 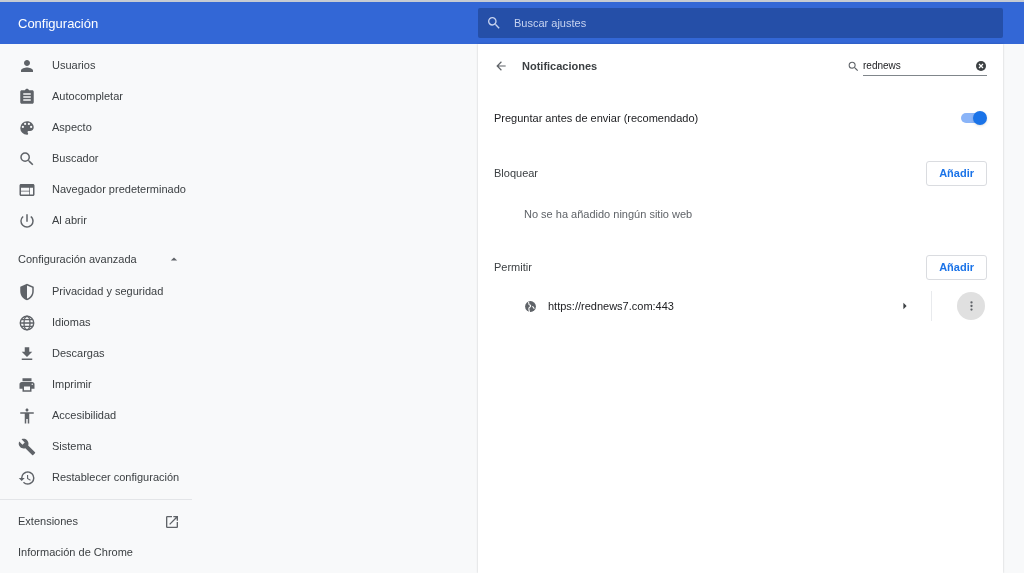 What do you see at coordinates (27, 220) in the screenshot?
I see `power-icon` at bounding box center [27, 220].